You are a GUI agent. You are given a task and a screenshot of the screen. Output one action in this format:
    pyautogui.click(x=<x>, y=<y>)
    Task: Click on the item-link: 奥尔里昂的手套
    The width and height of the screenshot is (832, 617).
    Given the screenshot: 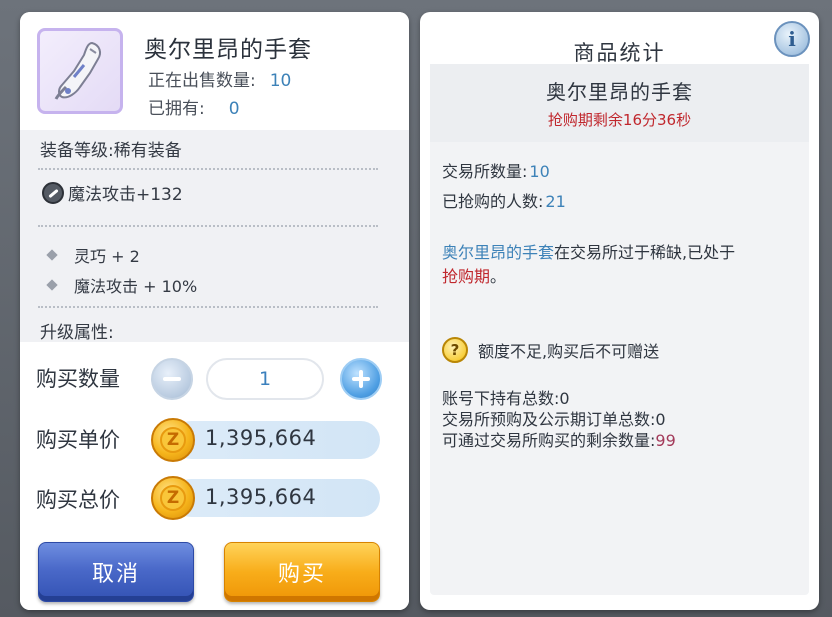 What is the action you would take?
    pyautogui.click(x=498, y=252)
    